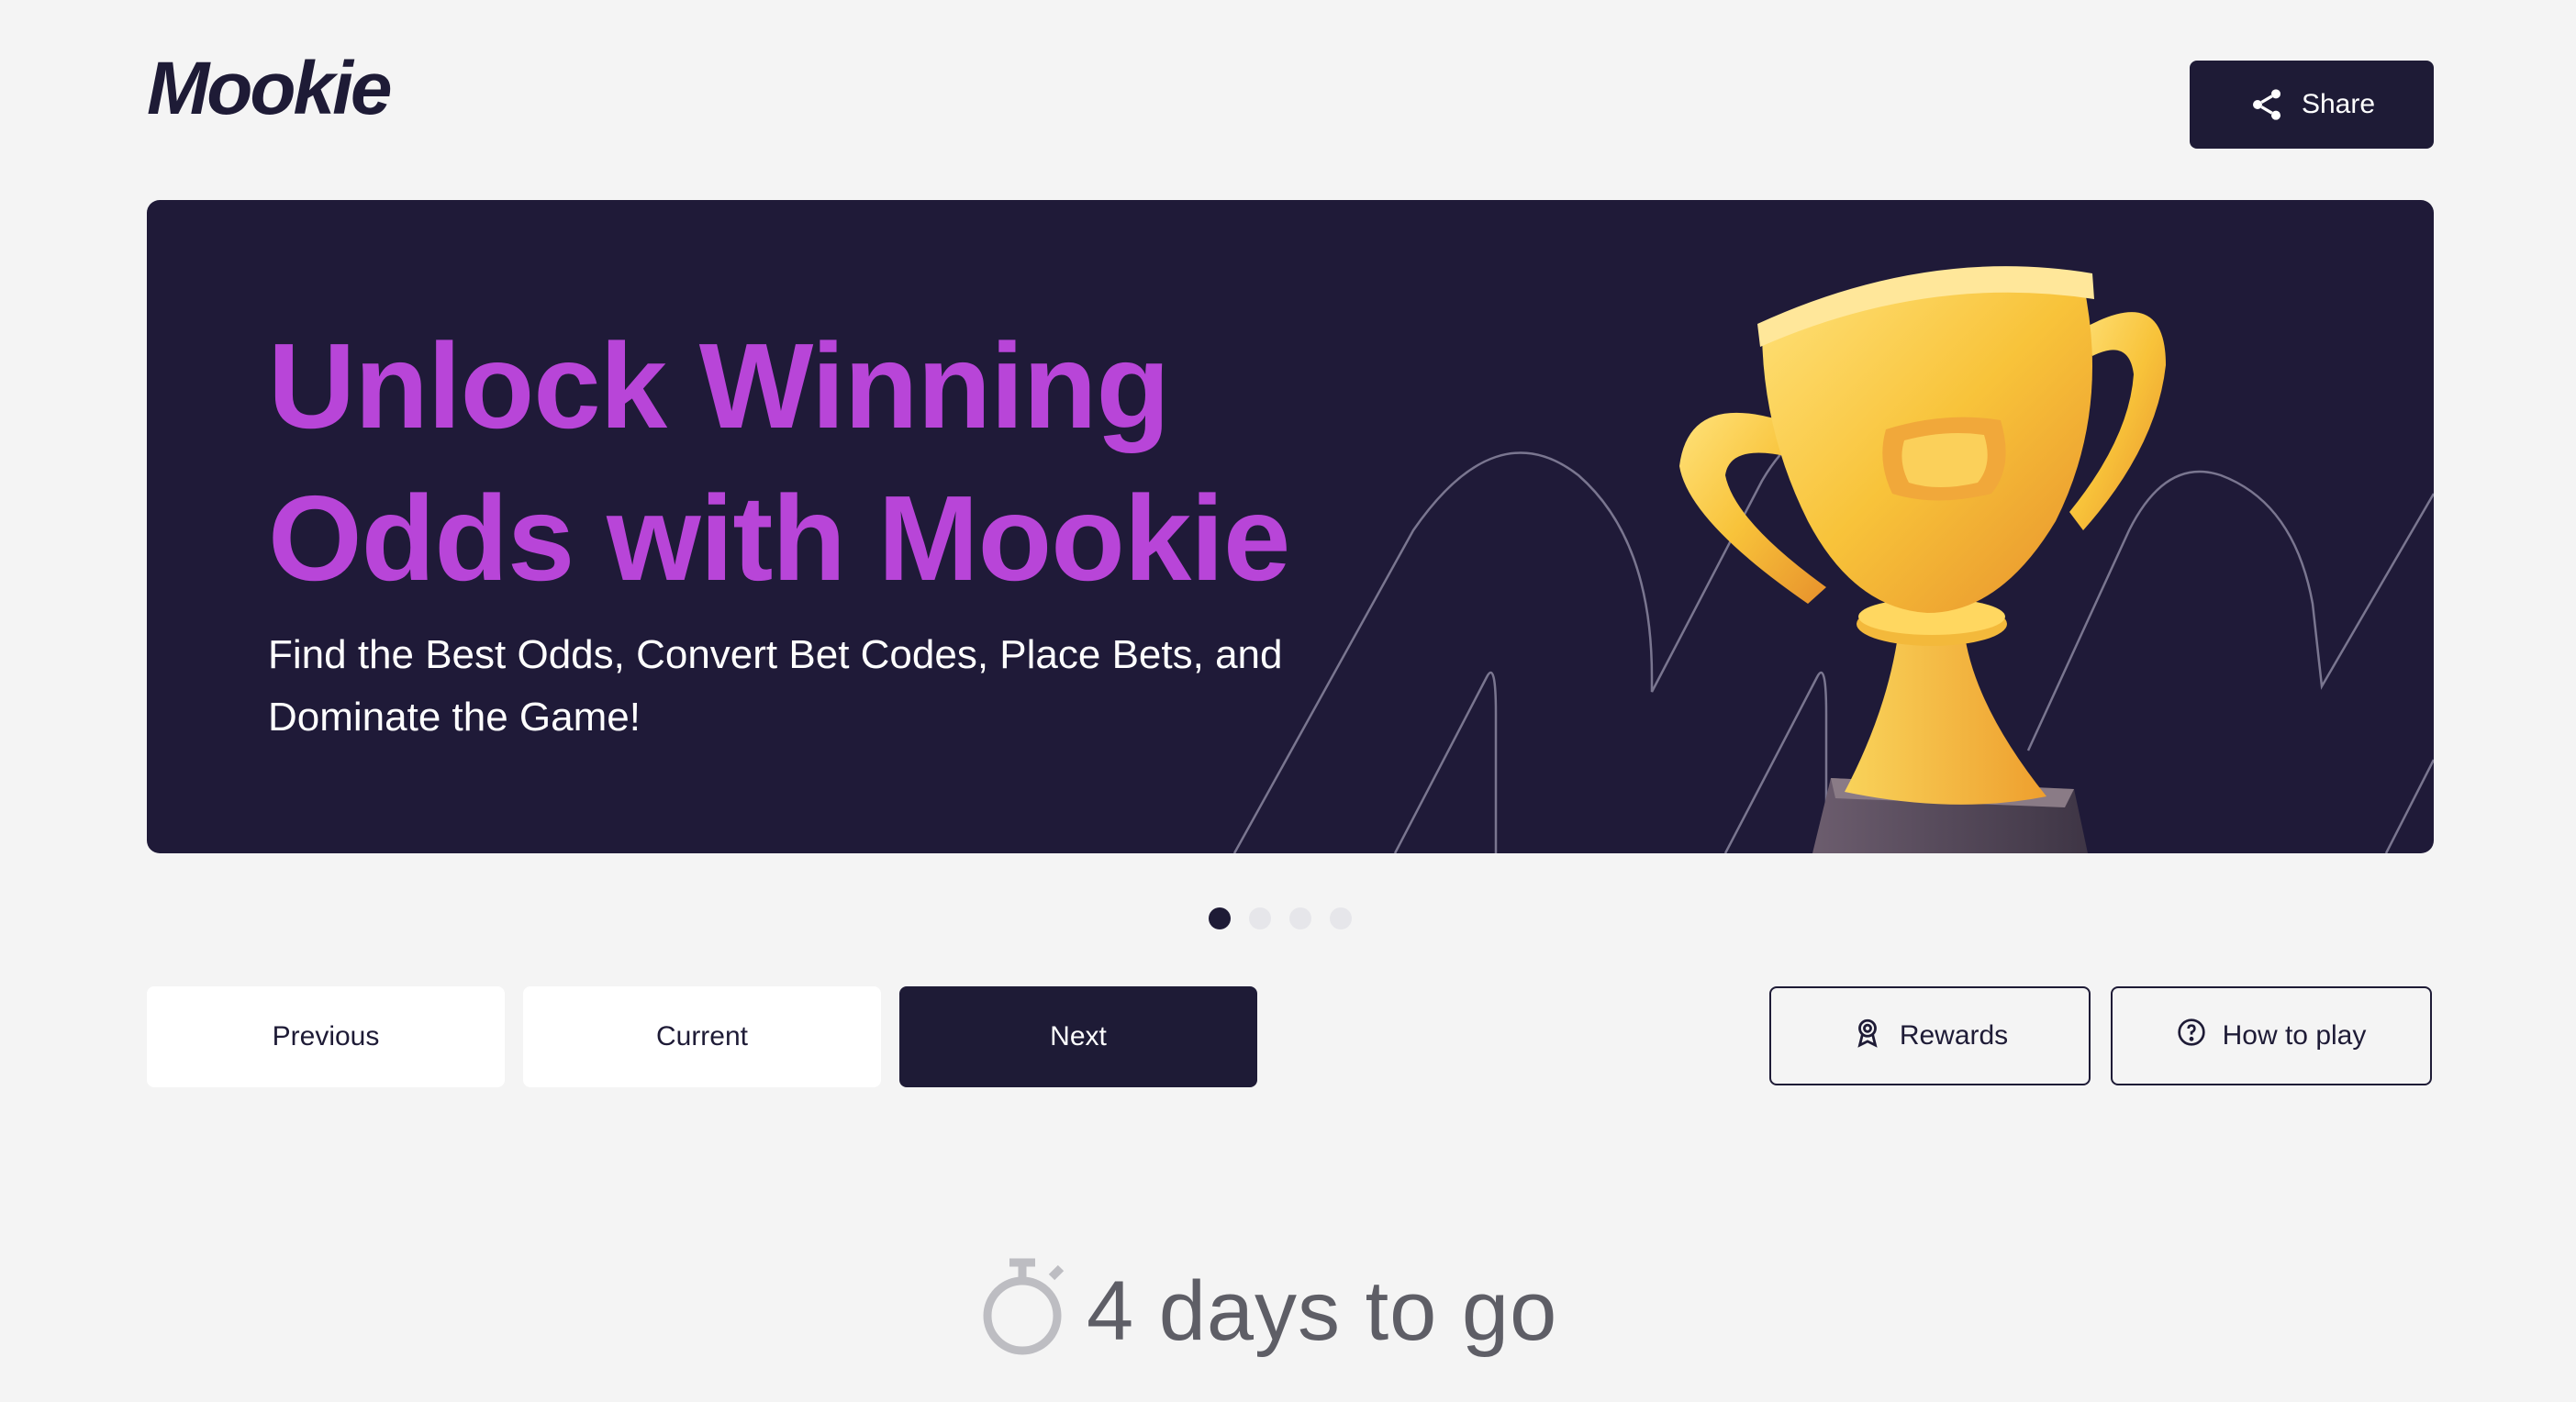 Image resolution: width=2576 pixels, height=1402 pixels. I want to click on countdown: 4 days to go, so click(1268, 1310).